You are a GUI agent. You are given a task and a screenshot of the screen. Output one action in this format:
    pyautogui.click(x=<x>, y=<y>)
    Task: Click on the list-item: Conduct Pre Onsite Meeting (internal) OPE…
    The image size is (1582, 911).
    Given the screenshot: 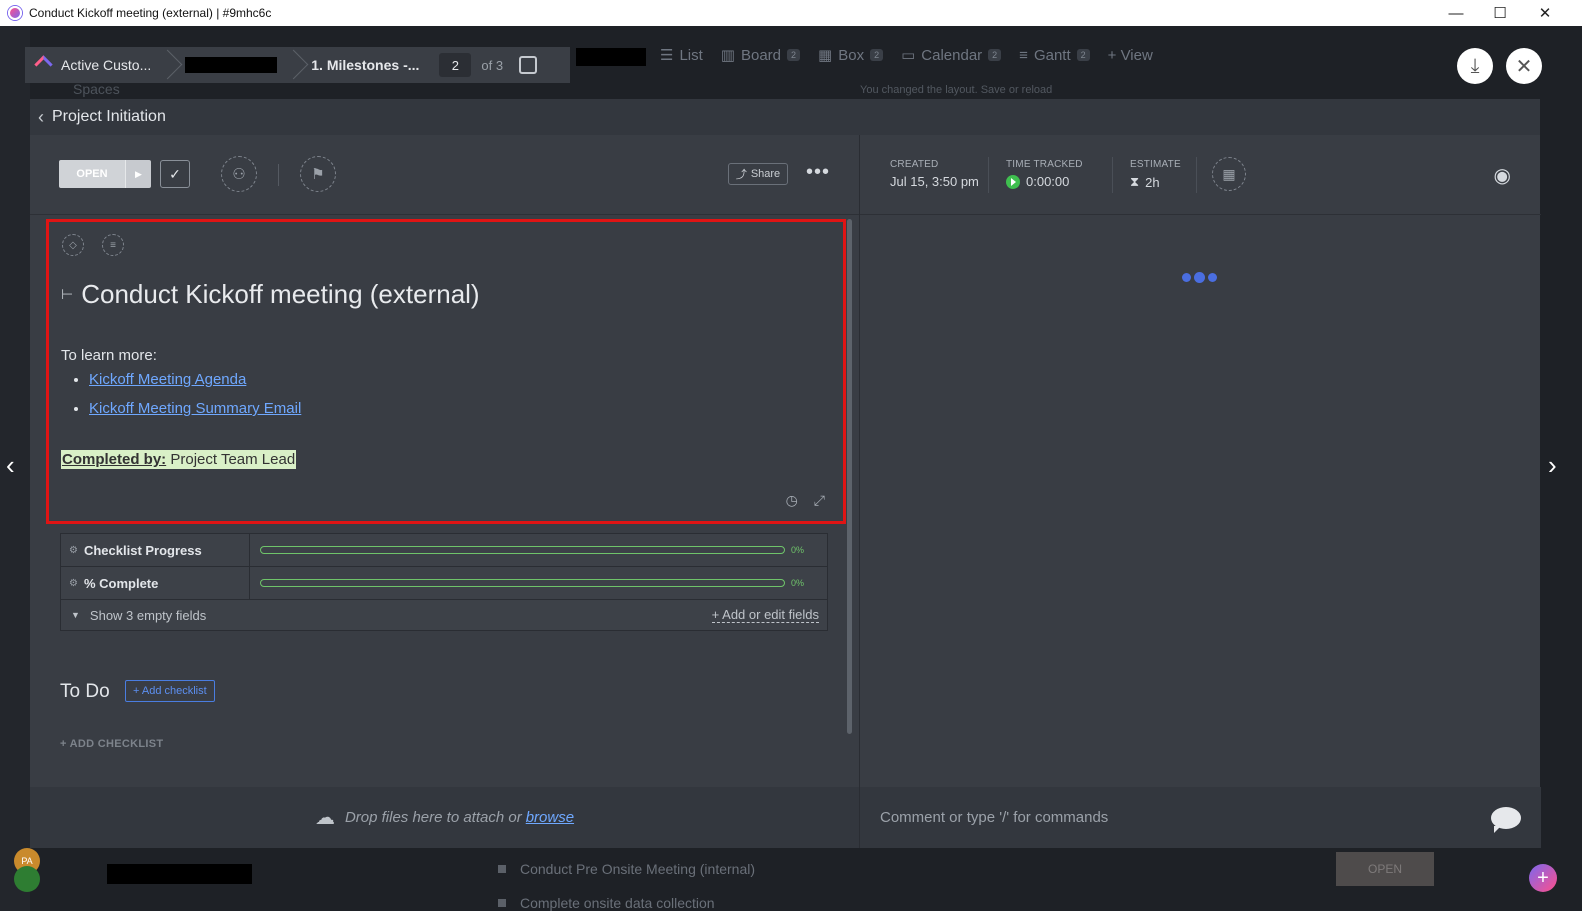 What is the action you would take?
    pyautogui.click(x=1020, y=869)
    